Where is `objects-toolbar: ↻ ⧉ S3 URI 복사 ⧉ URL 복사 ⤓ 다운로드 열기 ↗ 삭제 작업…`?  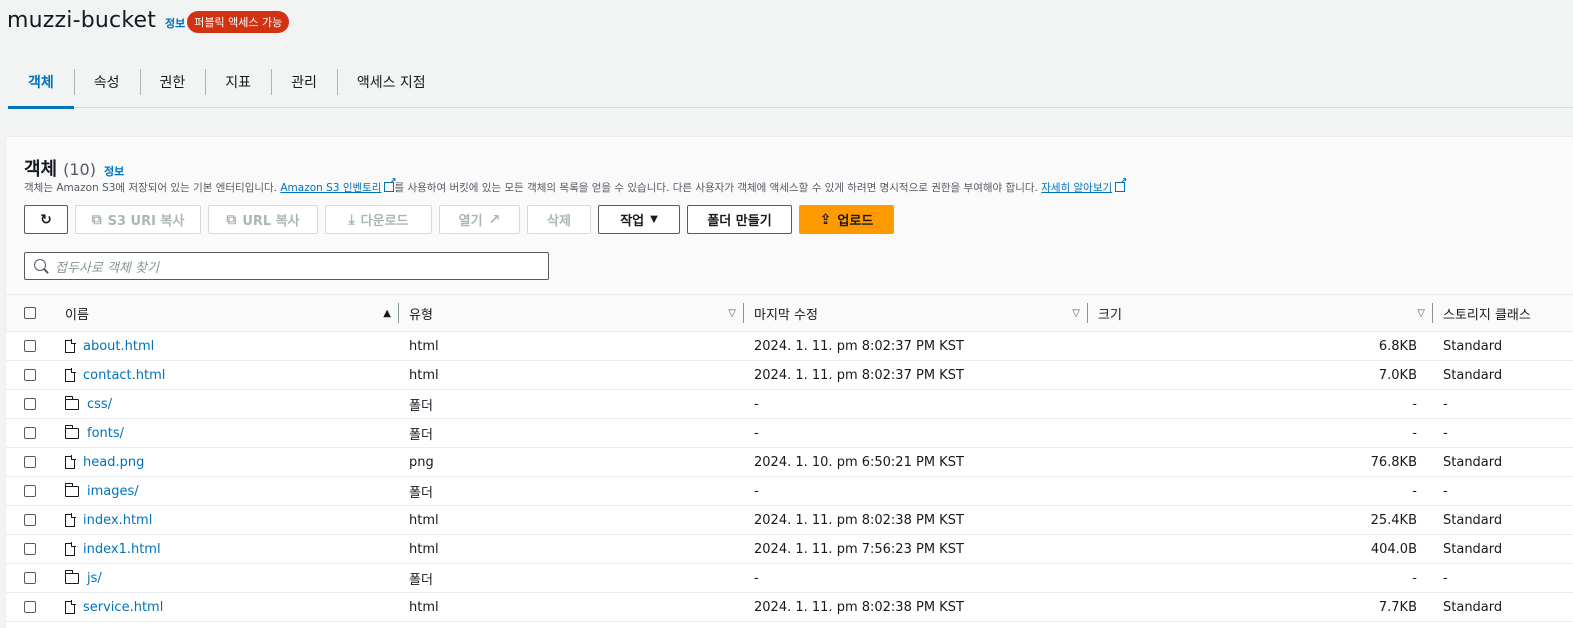 objects-toolbar: ↻ ⧉ S3 URI 복사 ⧉ URL 복사 ⤓ 다운로드 열기 ↗ 삭제 작업… is located at coordinates (459, 219).